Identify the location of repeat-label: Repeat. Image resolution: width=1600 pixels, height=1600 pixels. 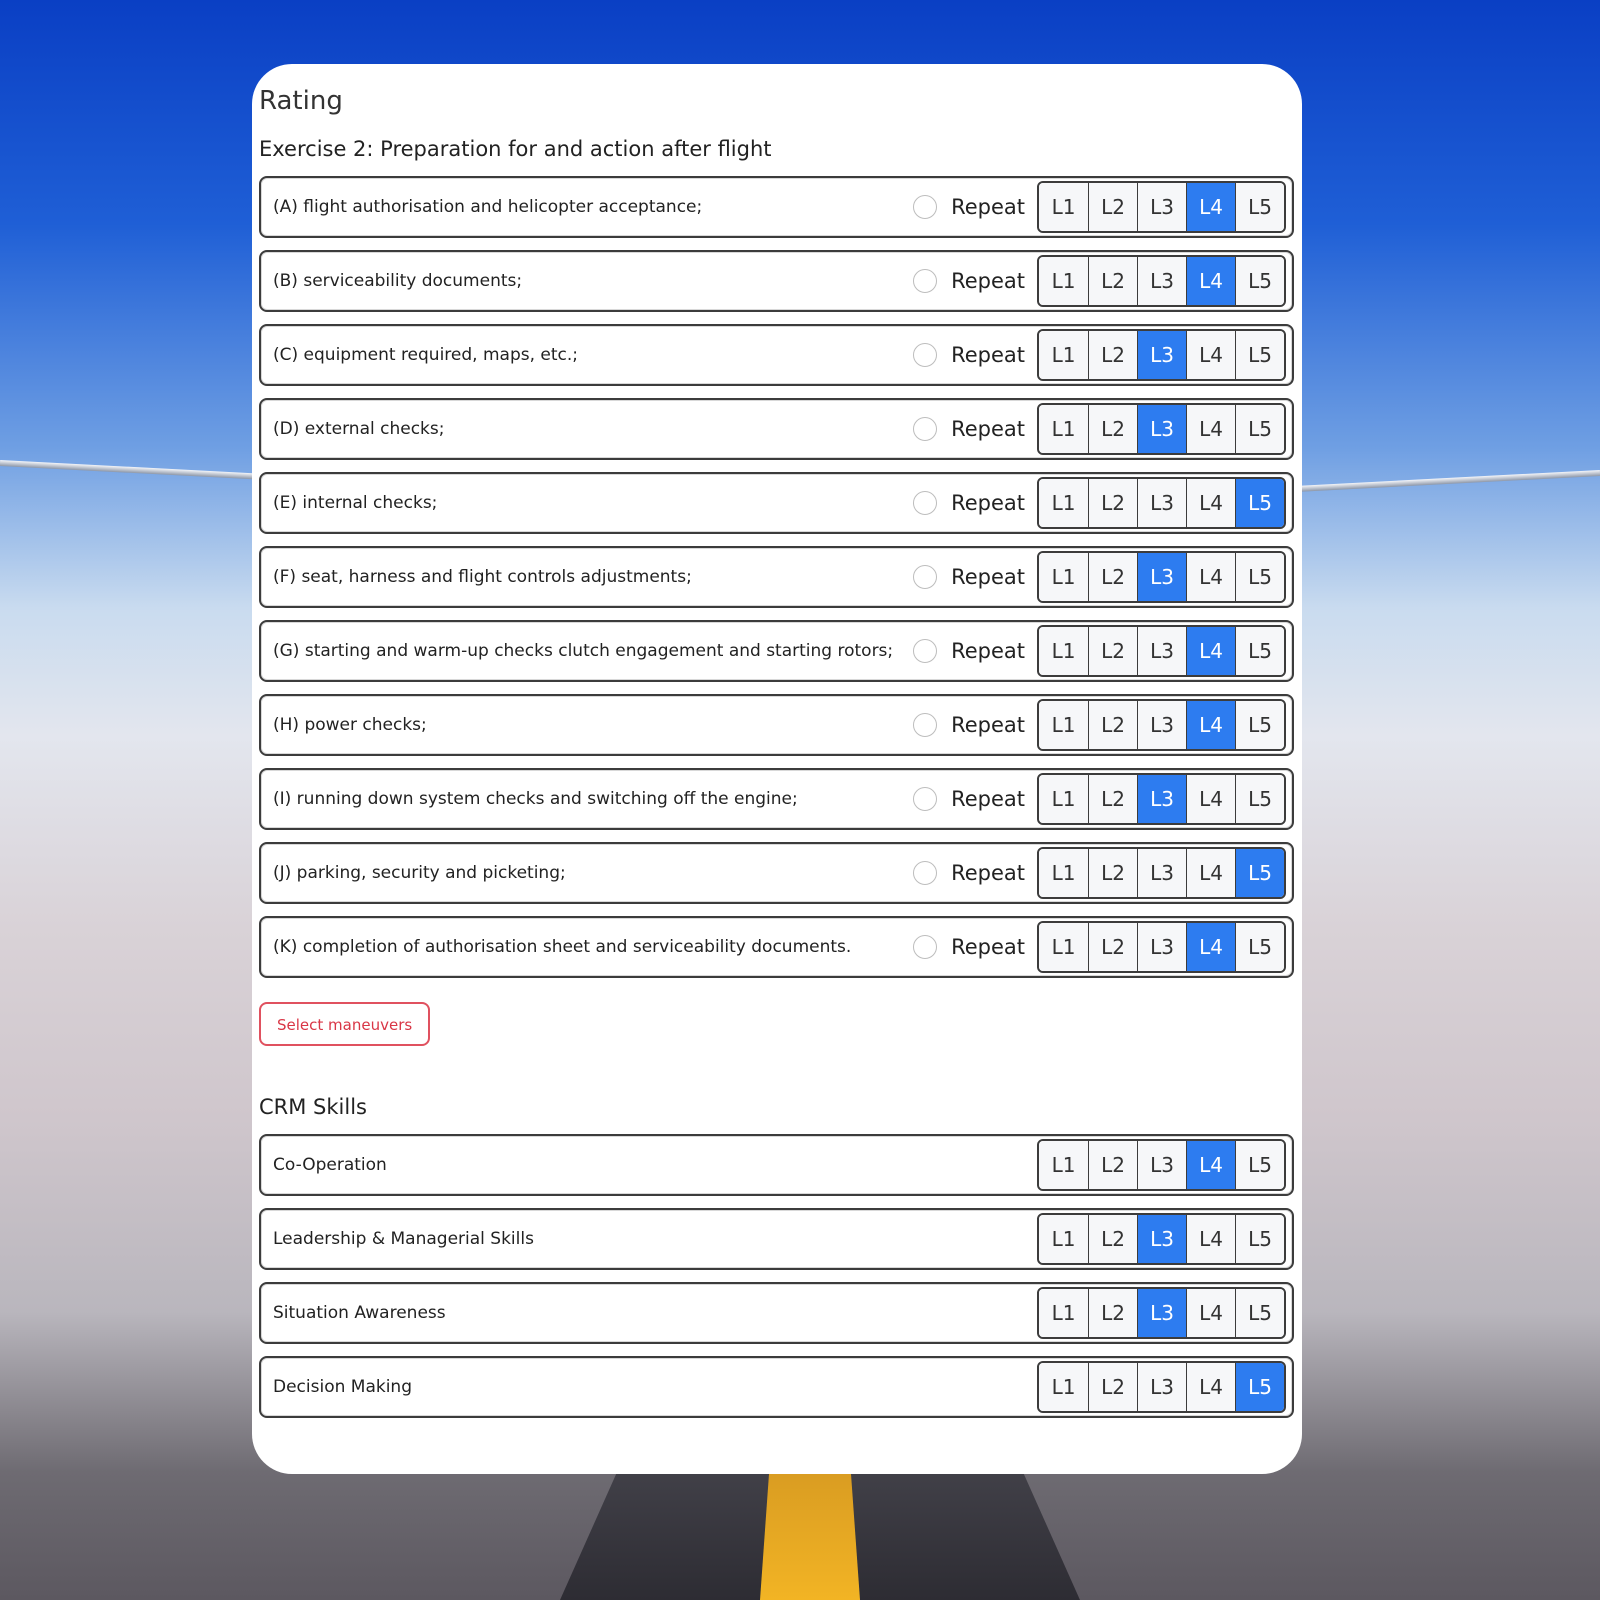
(988, 725).